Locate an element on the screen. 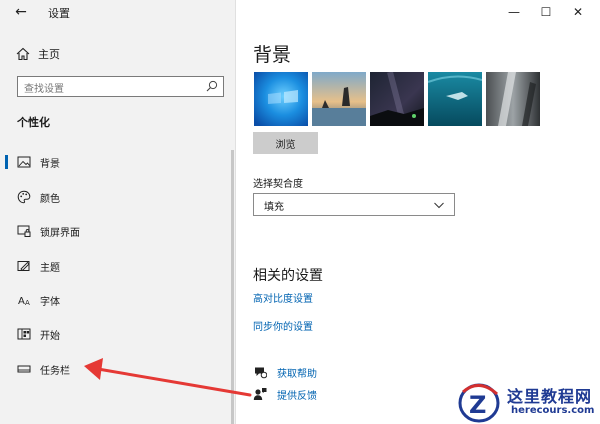 The height and width of the screenshot is (424, 600). title-bar: ← 设置 — ☐ ✕ is located at coordinates (300, 12).